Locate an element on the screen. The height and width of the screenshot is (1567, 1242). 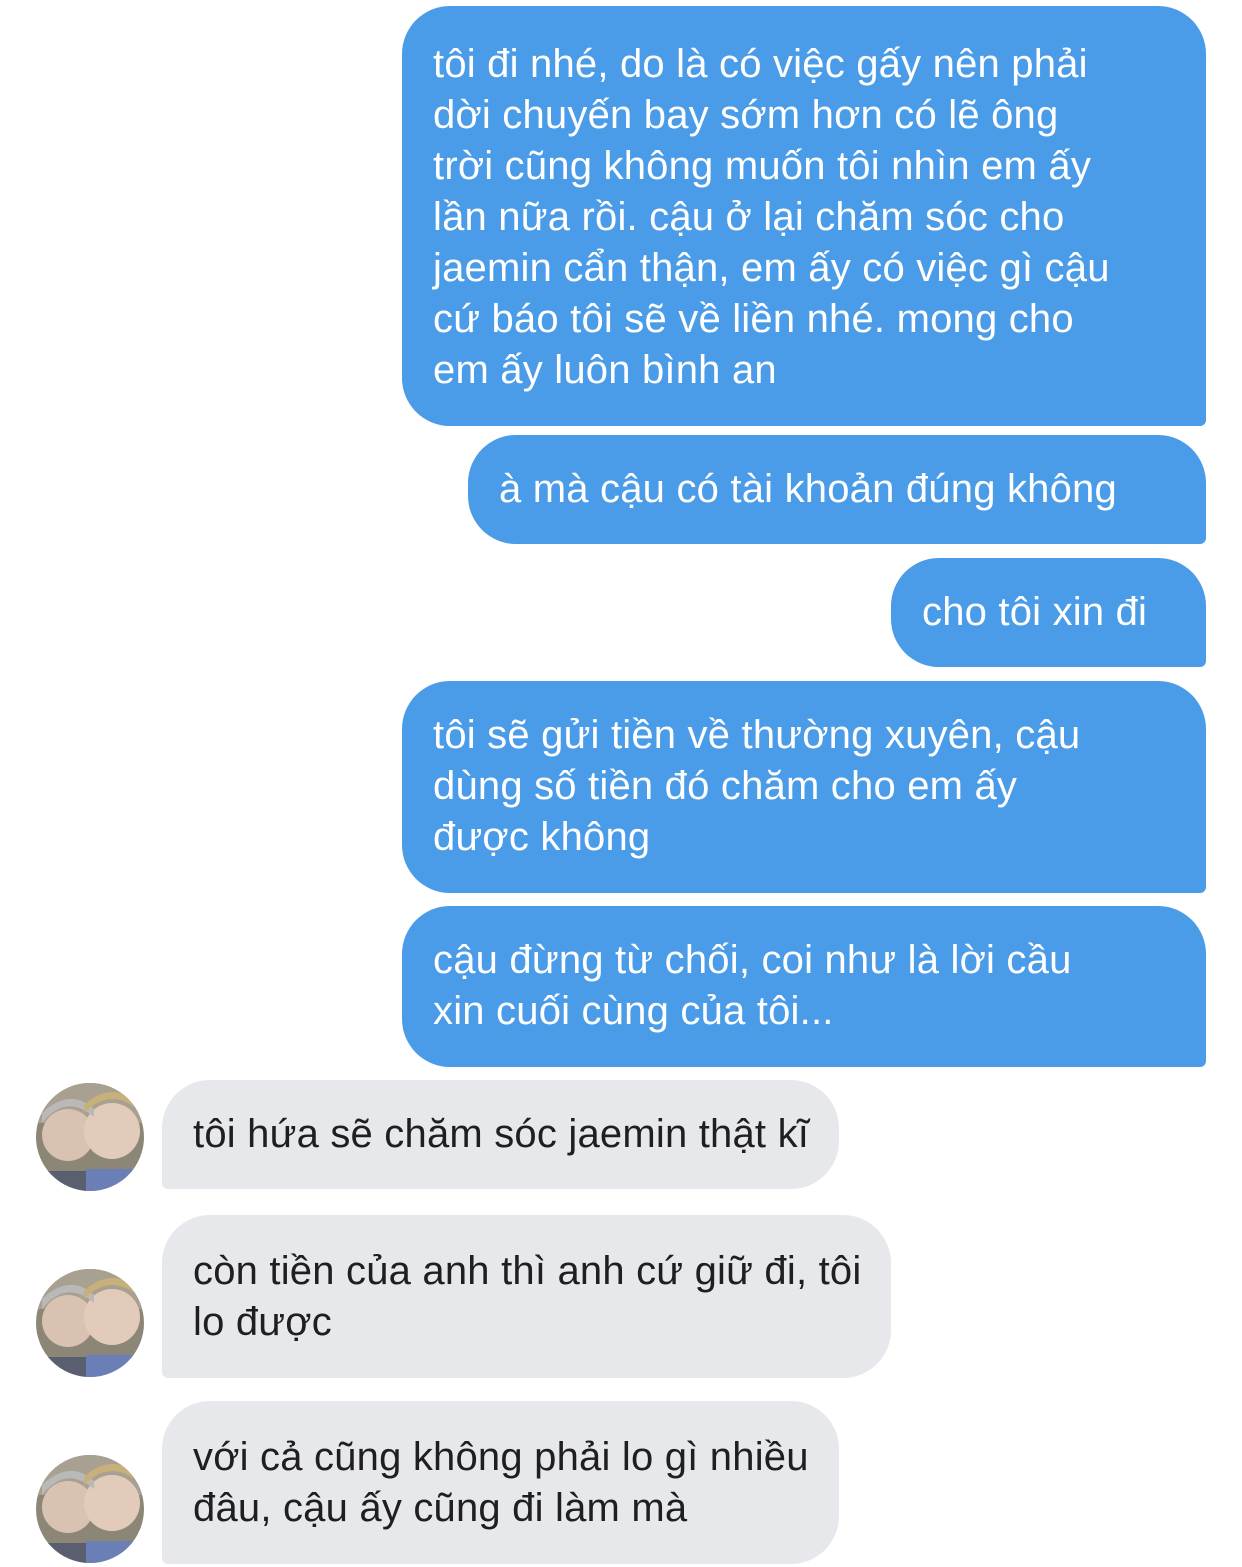
sent-message-bubble: à mà cậu có tài khoản đúng không is located at coordinates (837, 489).